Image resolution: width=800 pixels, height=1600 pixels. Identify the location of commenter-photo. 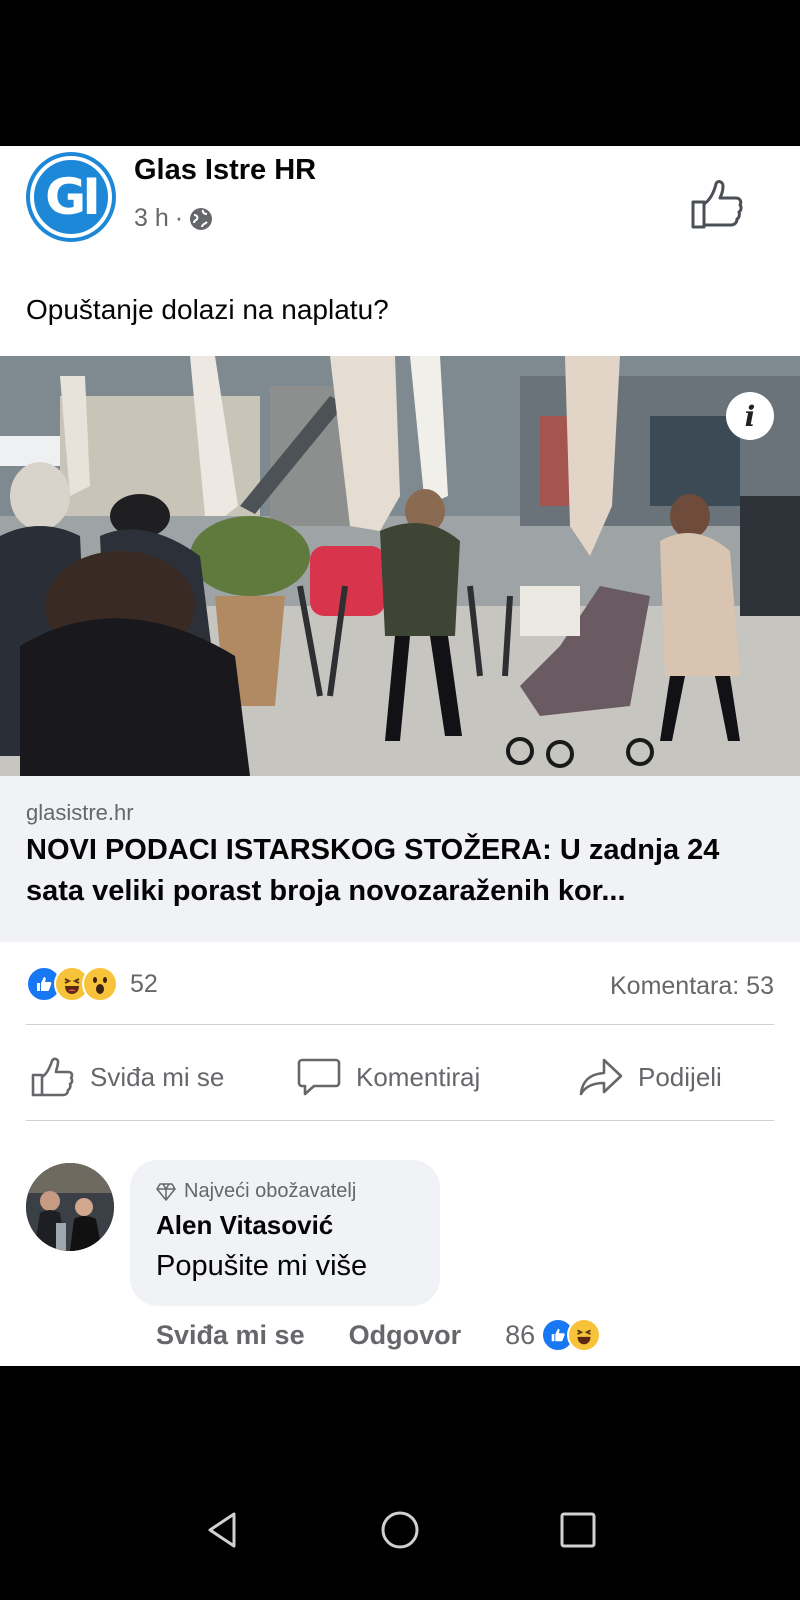
(70, 1207).